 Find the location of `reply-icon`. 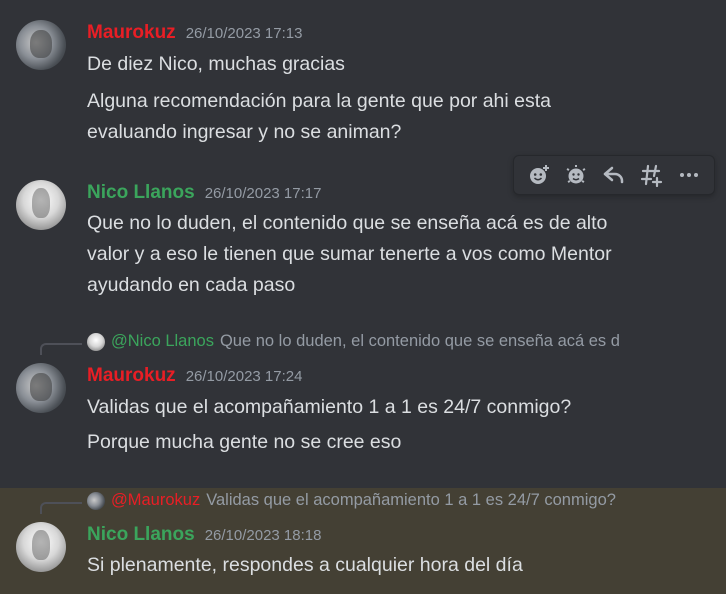

reply-icon is located at coordinates (614, 175).